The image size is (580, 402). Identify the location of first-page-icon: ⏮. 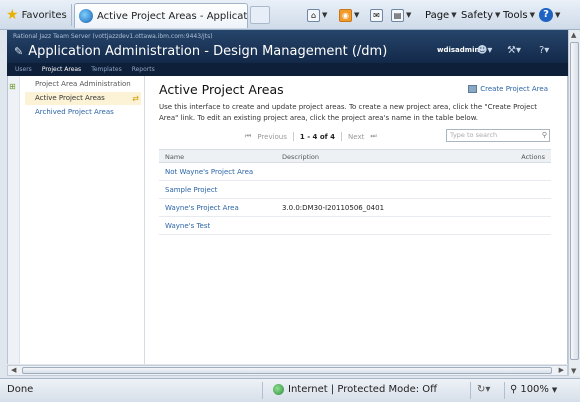
(248, 136).